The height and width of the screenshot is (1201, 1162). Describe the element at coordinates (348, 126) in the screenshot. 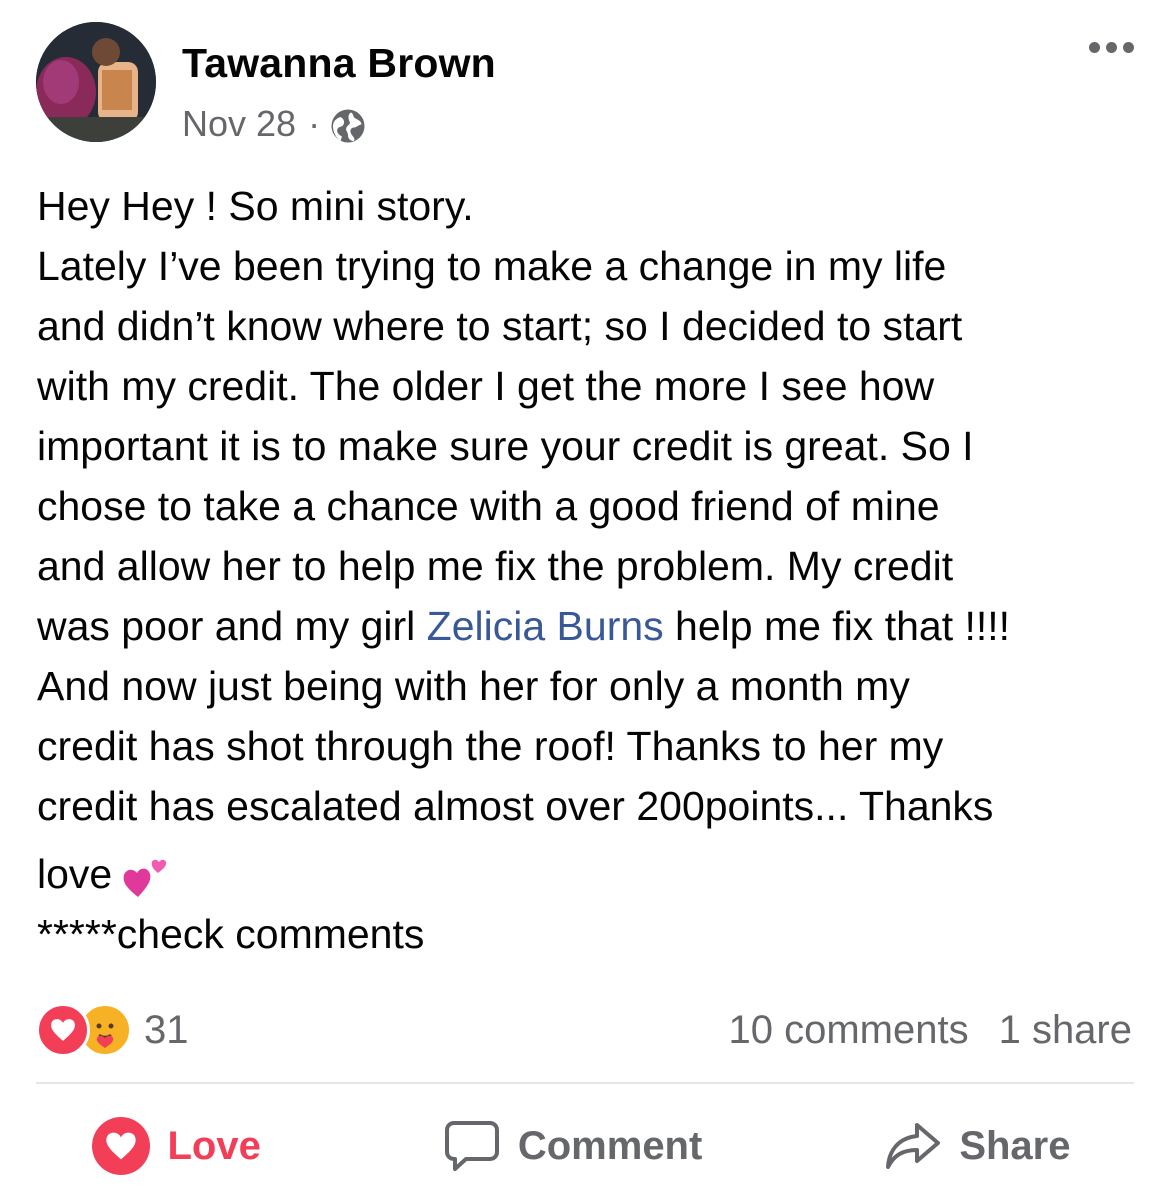

I see `globe-icon` at that location.